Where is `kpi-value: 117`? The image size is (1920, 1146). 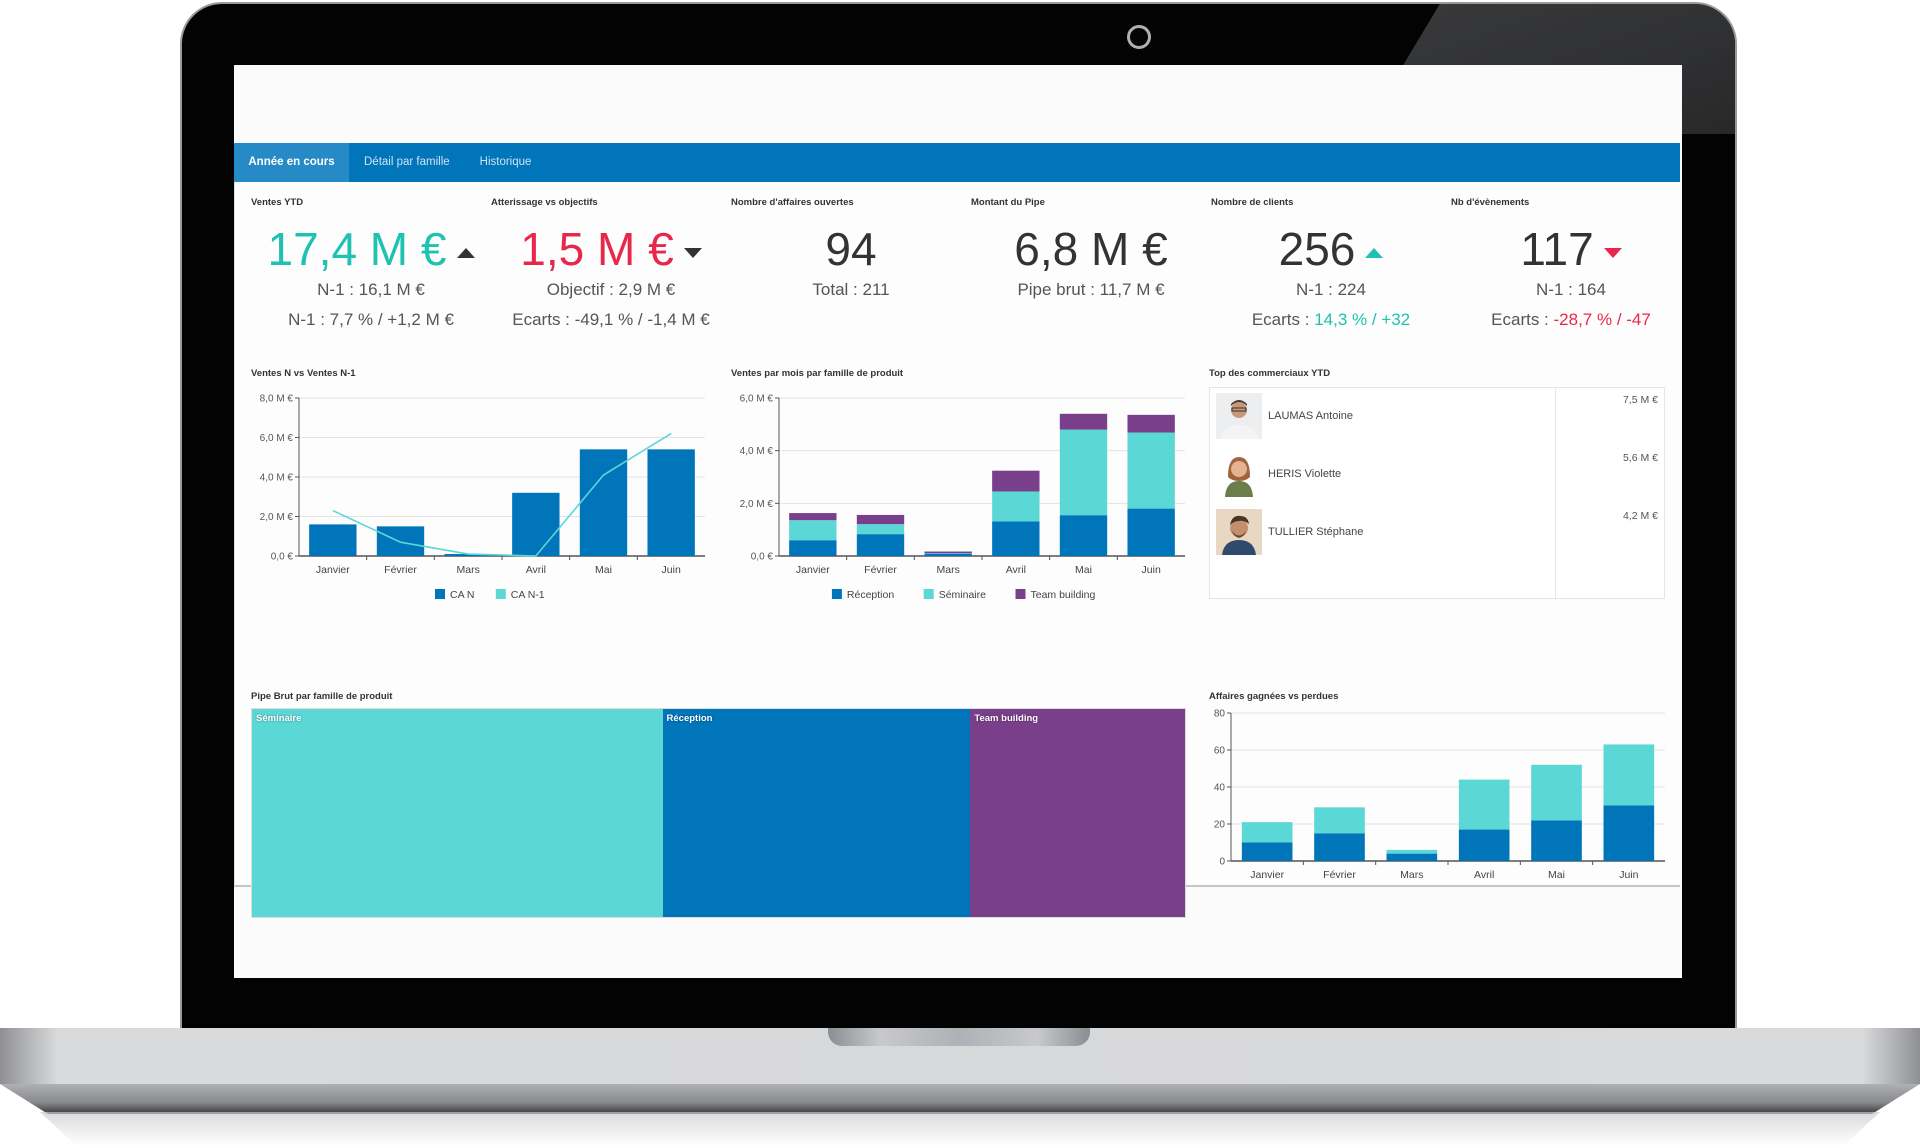 kpi-value: 117 is located at coordinates (1566, 249).